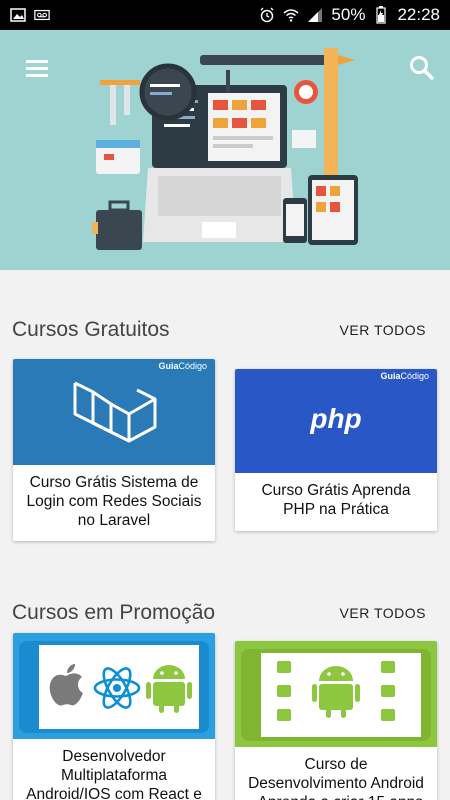 The height and width of the screenshot is (800, 450). I want to click on hamburger-menu-icon, so click(37, 68).